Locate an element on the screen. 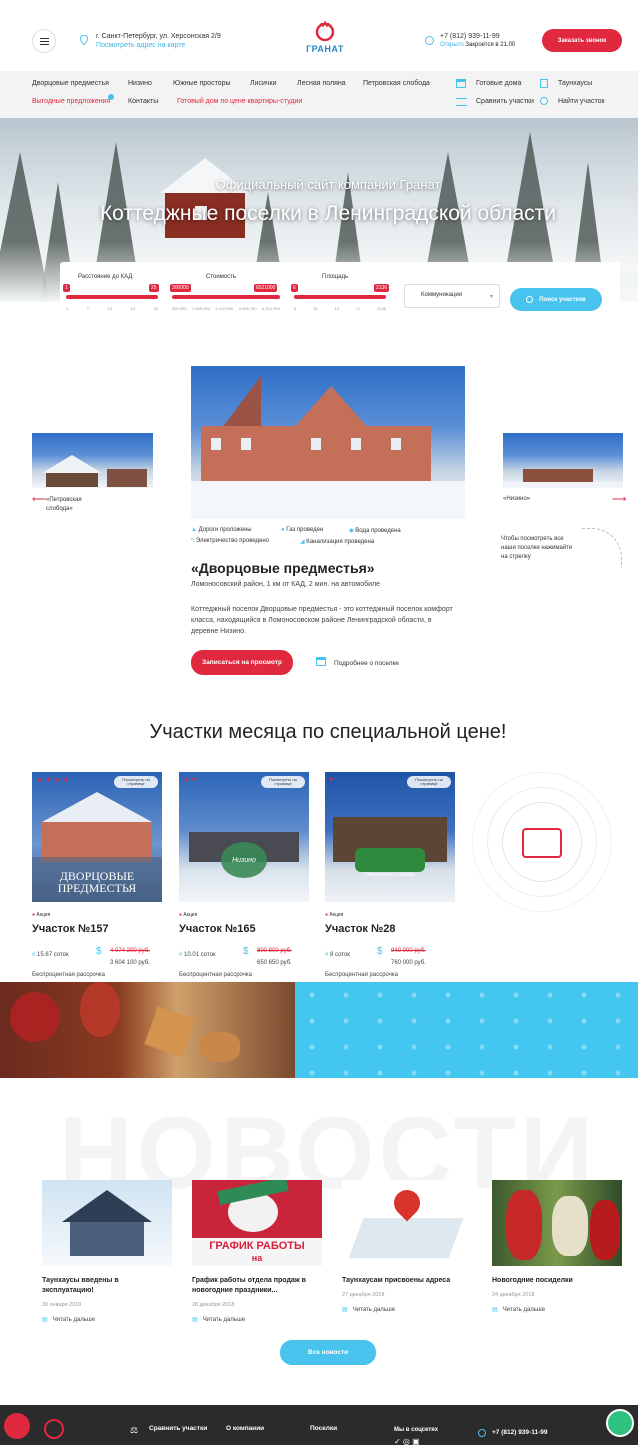 Image resolution: width=638 pixels, height=1445 pixels. area-ticks: 6 10 14 17 2136 is located at coordinates (340, 308).